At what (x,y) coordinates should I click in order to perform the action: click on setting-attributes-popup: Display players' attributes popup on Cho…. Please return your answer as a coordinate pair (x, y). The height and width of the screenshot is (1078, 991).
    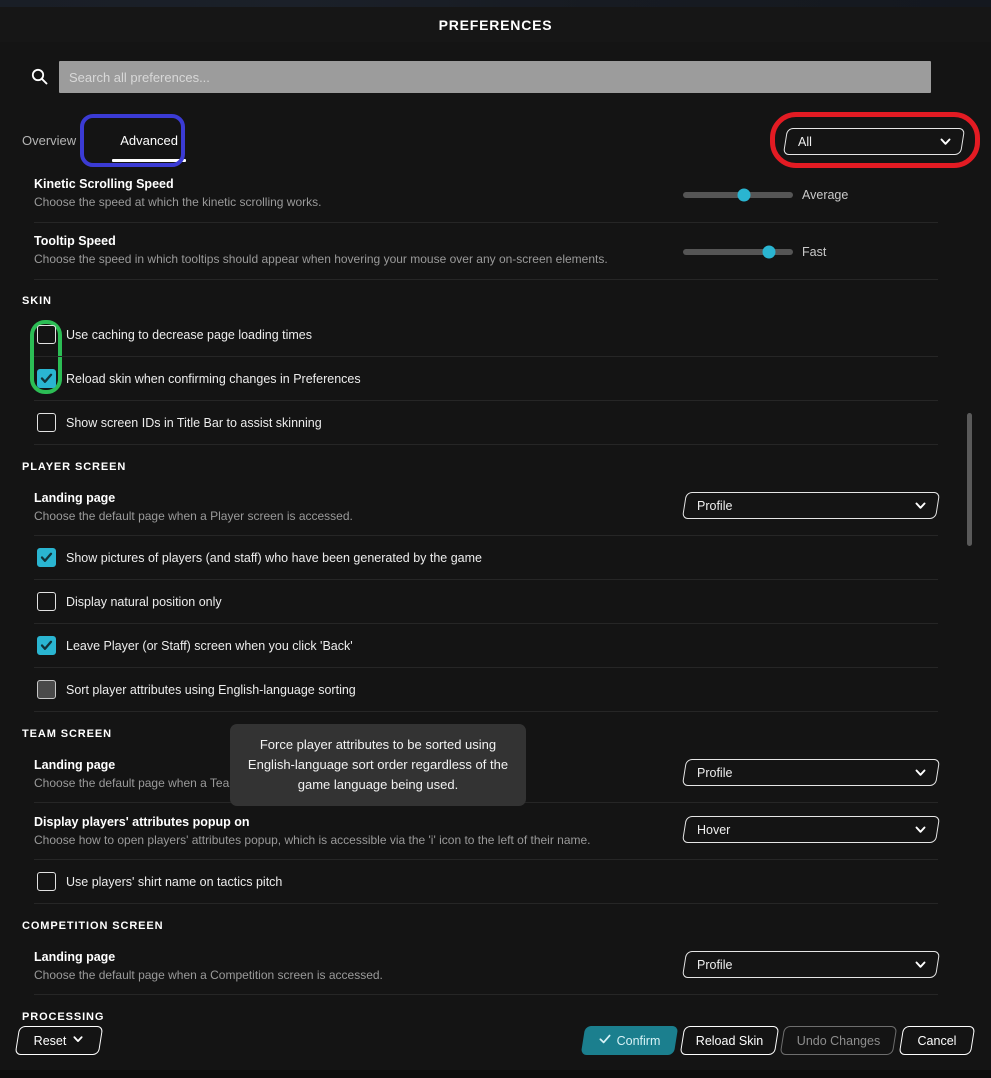
    Looking at the image, I should click on (312, 831).